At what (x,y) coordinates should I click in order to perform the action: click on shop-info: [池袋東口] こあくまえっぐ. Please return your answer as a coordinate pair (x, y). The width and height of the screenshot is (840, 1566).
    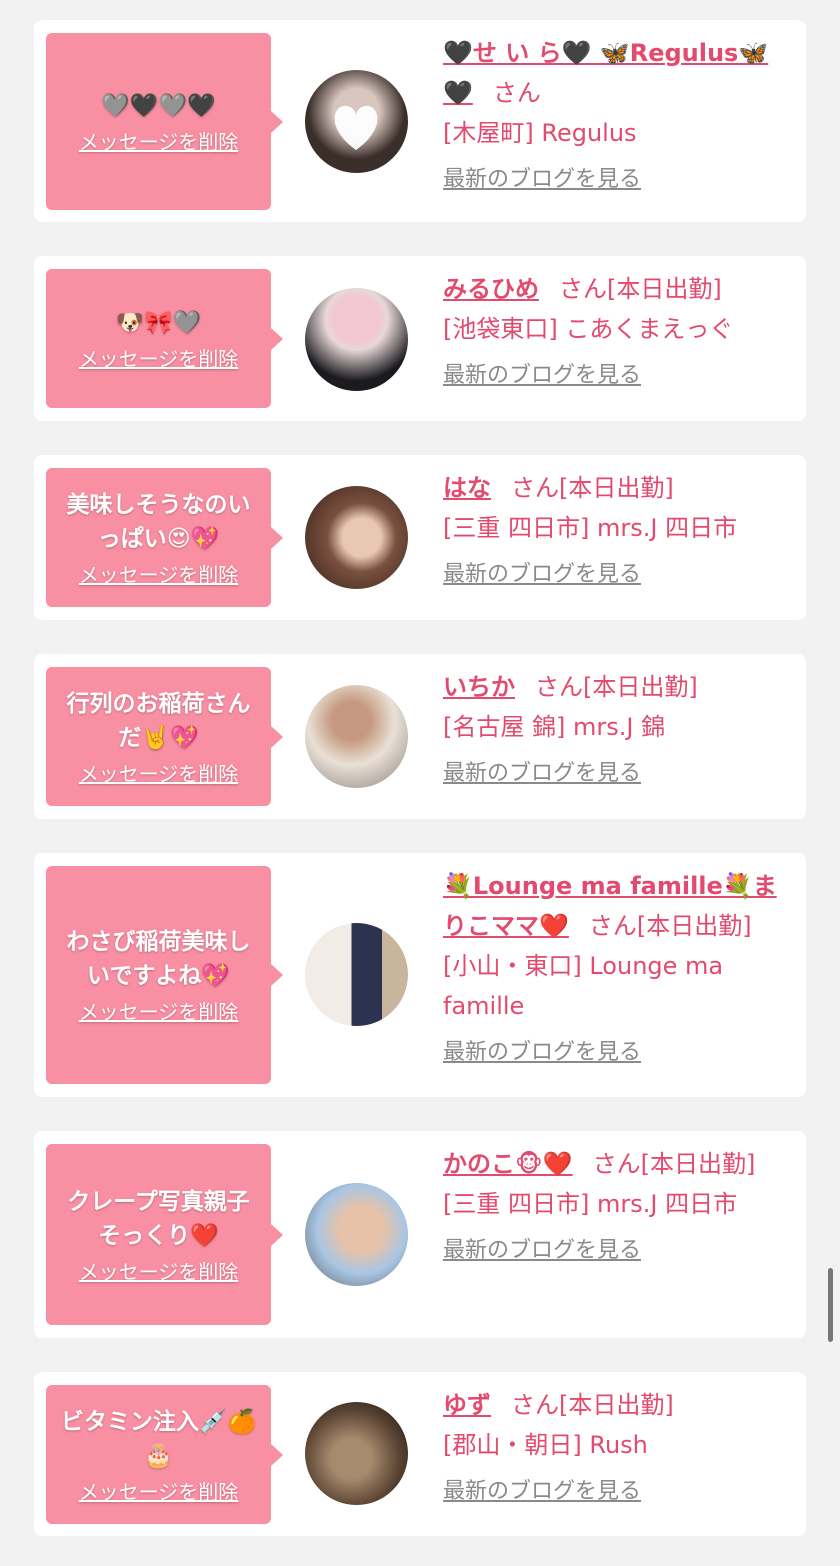
    Looking at the image, I should click on (588, 329).